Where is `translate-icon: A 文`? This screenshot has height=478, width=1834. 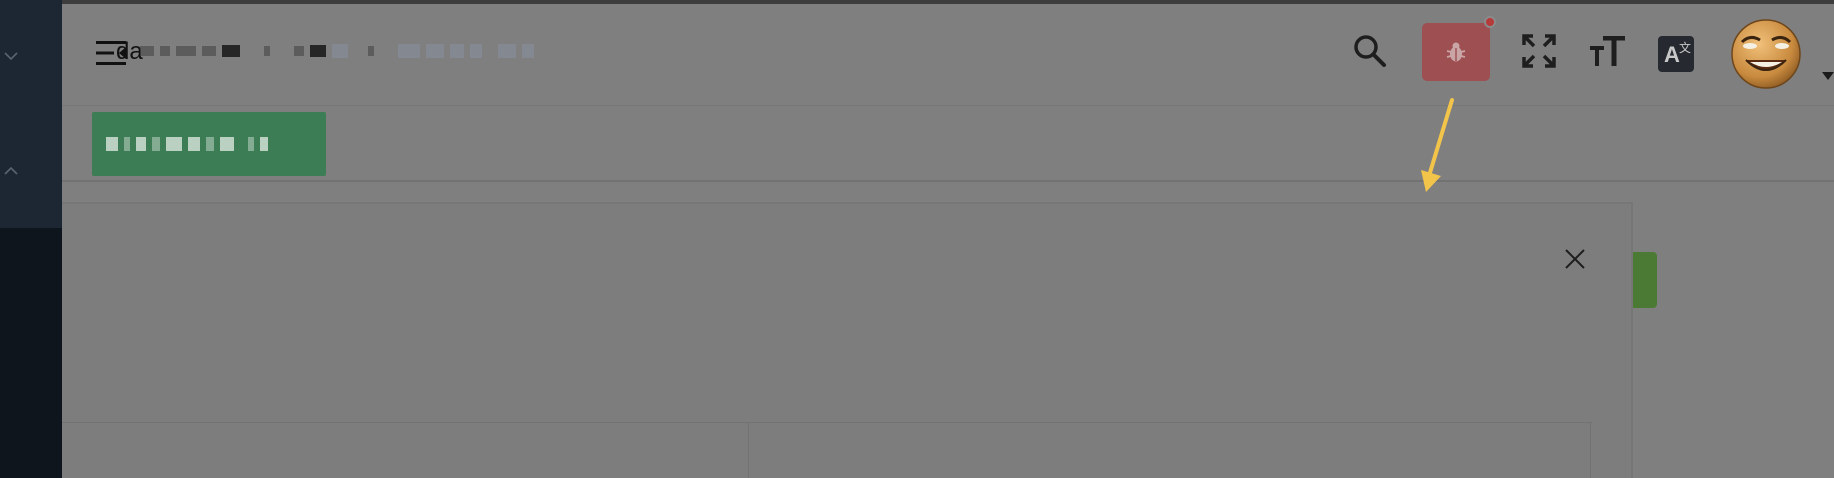
translate-icon: A 文 is located at coordinates (1676, 54).